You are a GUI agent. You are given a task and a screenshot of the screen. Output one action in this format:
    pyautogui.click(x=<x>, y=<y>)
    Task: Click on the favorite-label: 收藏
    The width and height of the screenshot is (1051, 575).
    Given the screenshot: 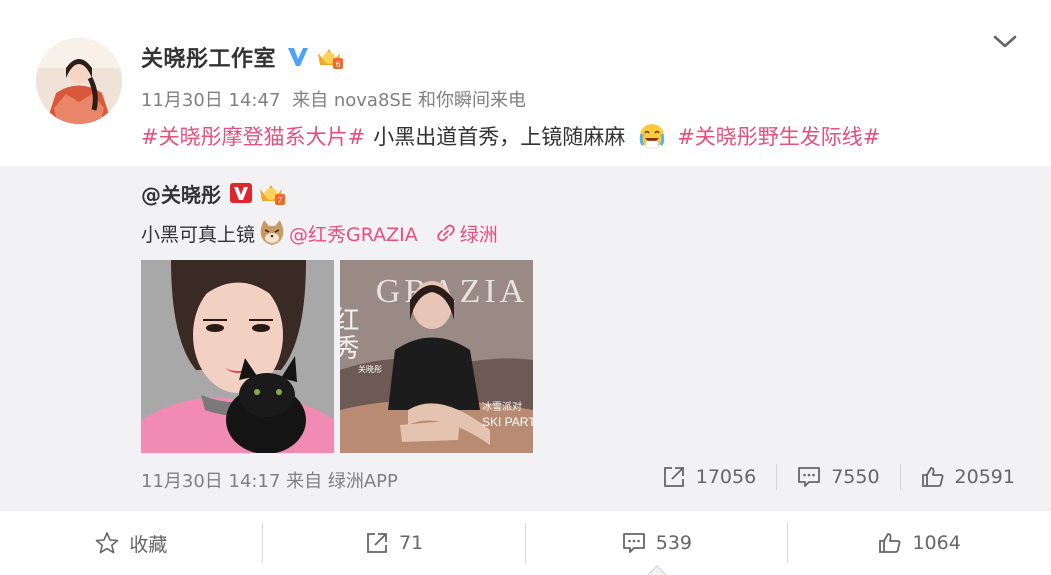 What is the action you would take?
    pyautogui.click(x=148, y=544)
    